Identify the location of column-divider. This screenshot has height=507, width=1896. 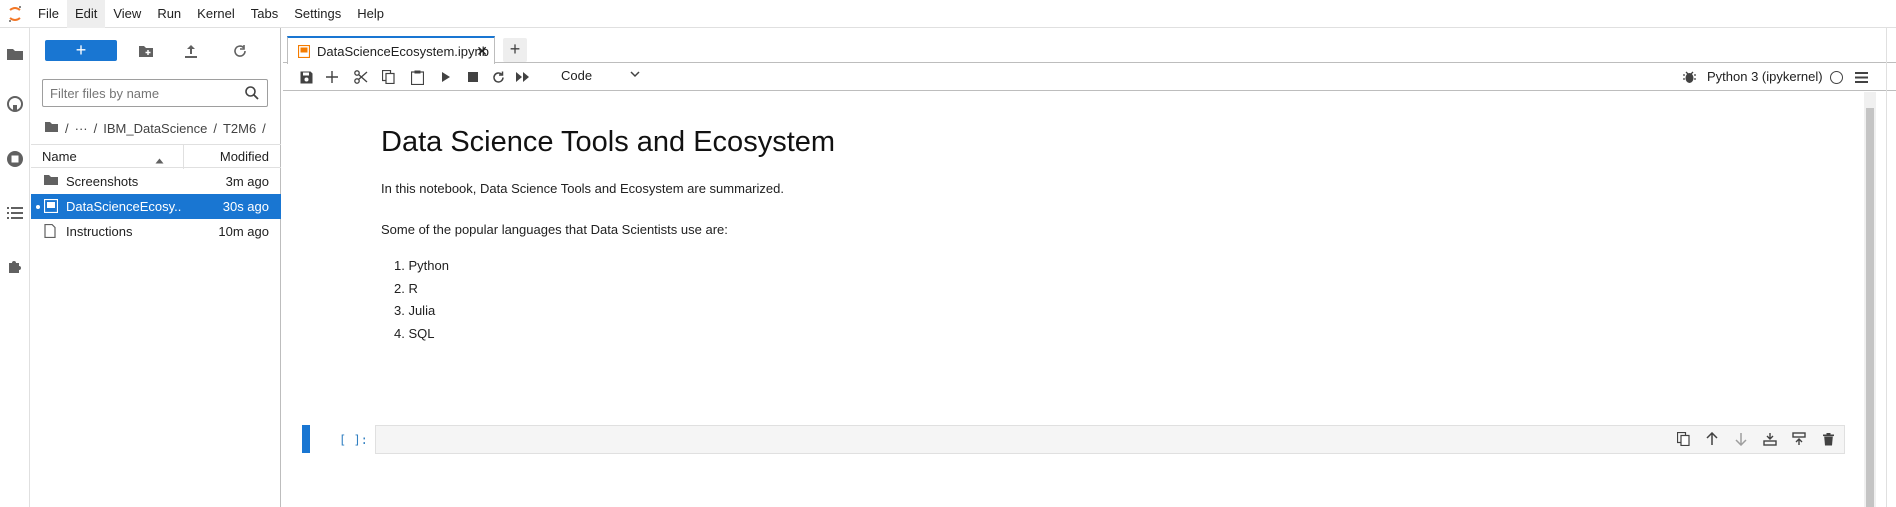
(183, 157).